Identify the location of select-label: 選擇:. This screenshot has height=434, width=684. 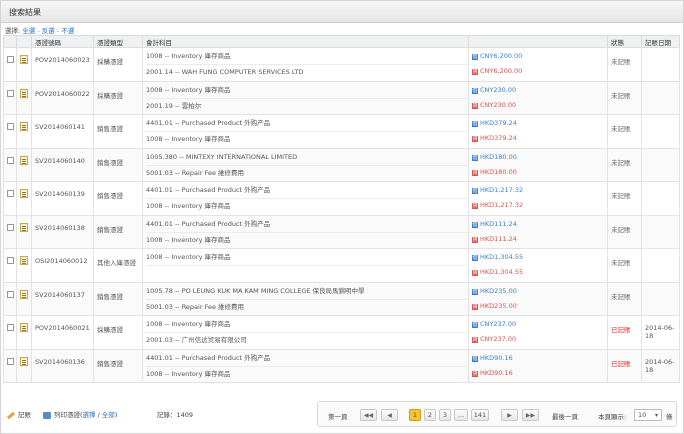
(13, 31).